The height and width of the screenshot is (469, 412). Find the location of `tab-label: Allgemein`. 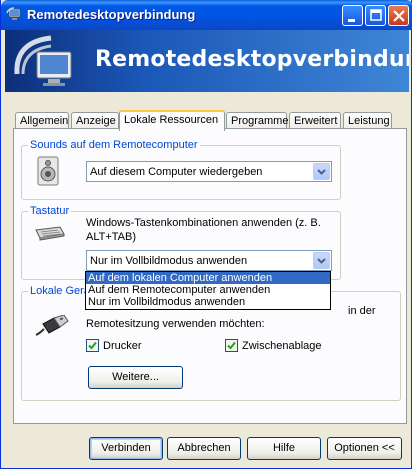

tab-label: Allgemein is located at coordinates (44, 121).